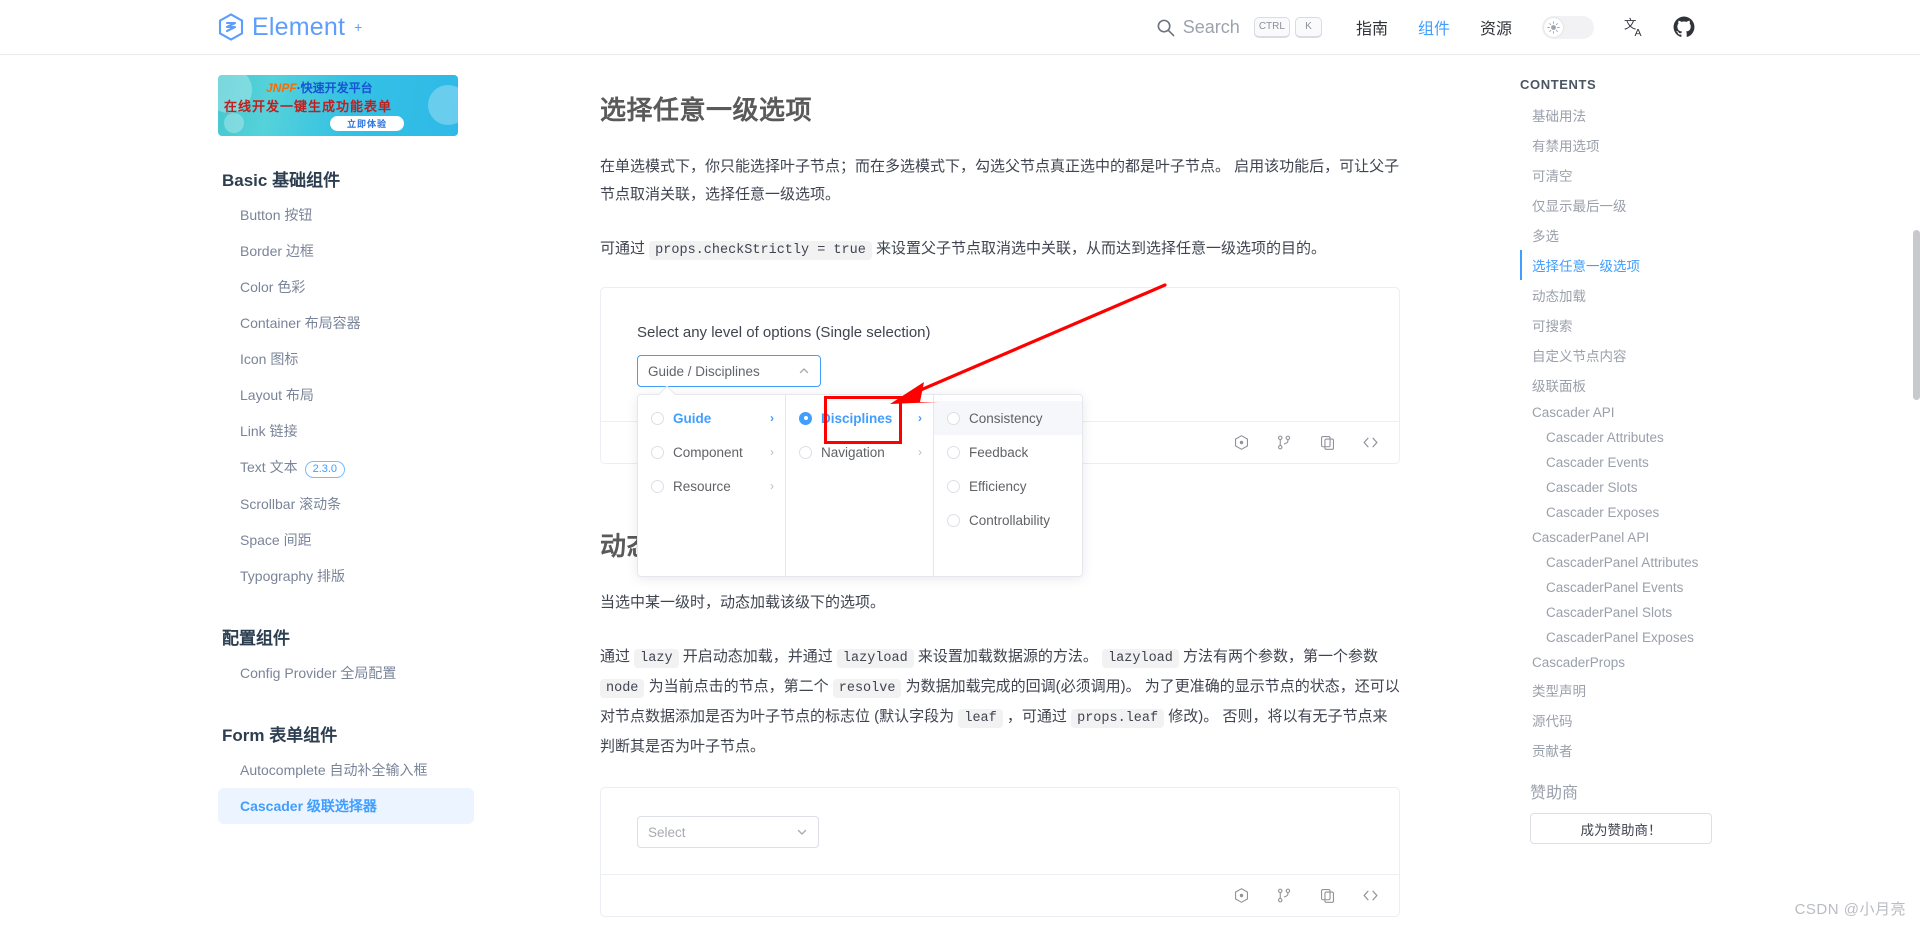 The image size is (1920, 929). I want to click on site-logo: Element +, so click(290, 27).